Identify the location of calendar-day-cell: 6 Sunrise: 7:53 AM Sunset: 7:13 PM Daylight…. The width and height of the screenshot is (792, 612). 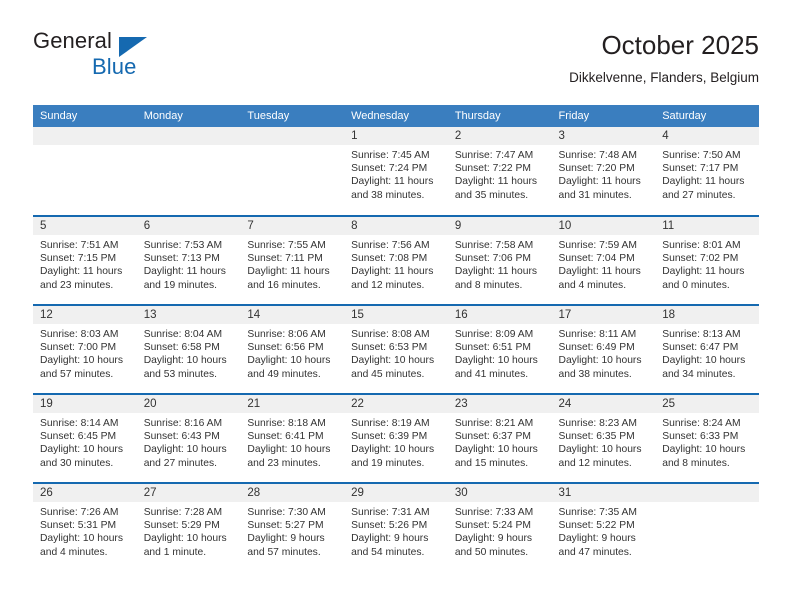
(188, 260).